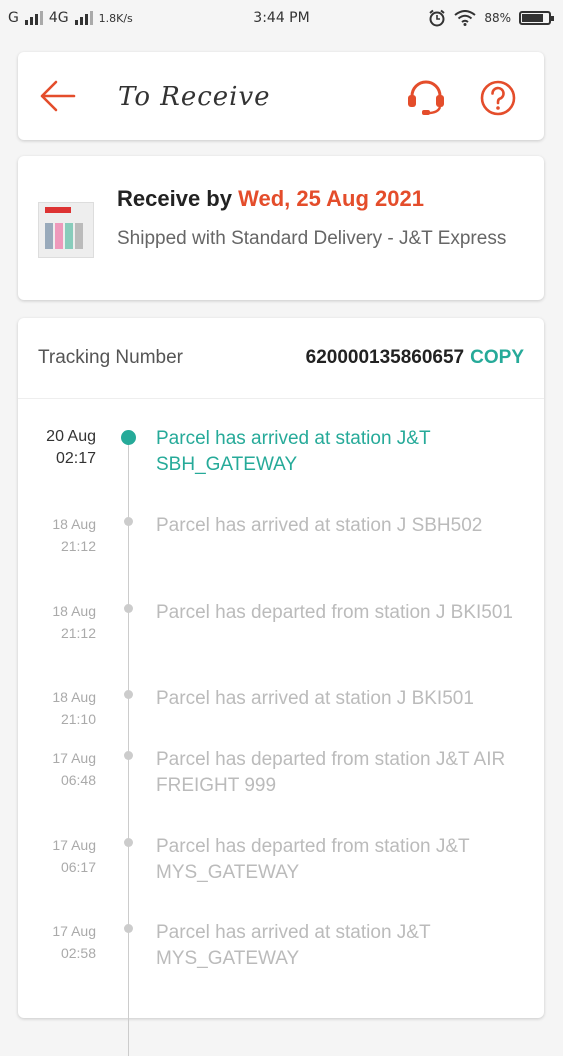 The height and width of the screenshot is (1056, 563). I want to click on wifi-icon, so click(465, 18).